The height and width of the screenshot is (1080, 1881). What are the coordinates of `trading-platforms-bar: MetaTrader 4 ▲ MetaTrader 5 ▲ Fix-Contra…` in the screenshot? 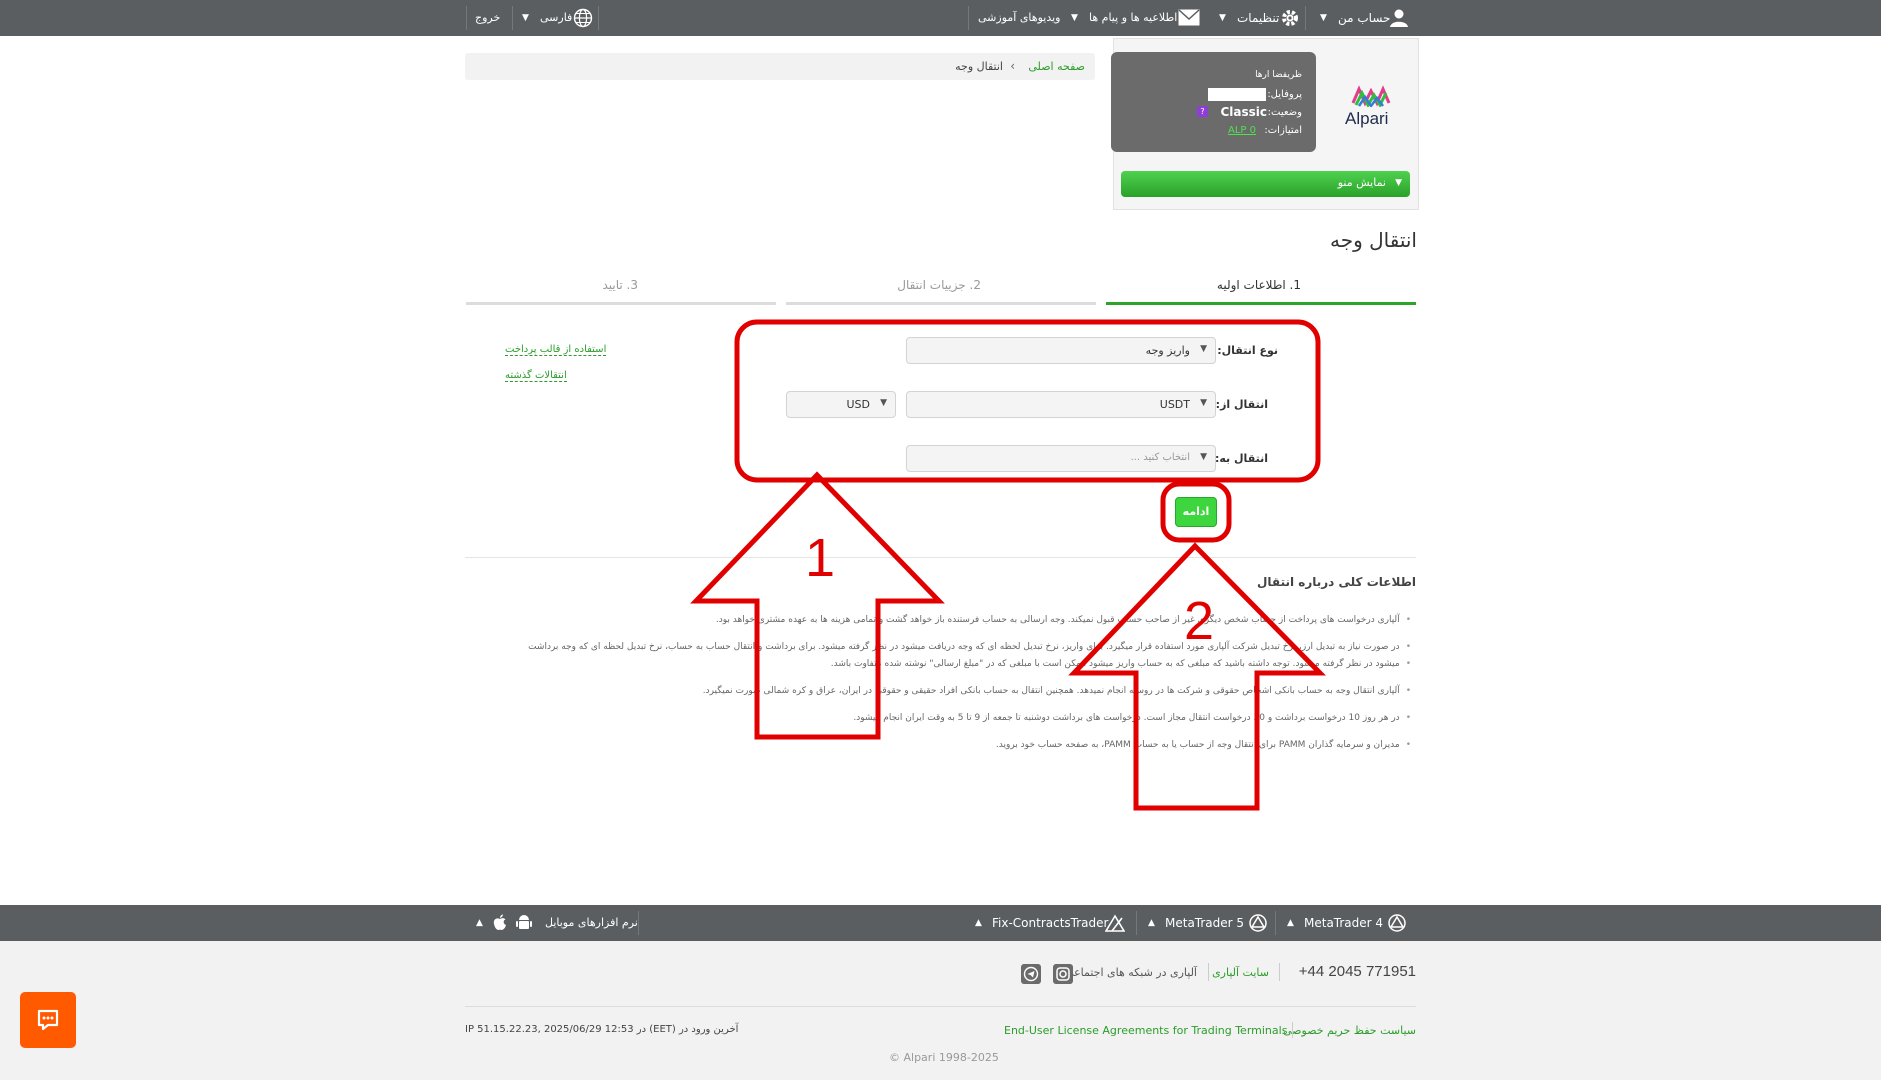 It's located at (940, 923).